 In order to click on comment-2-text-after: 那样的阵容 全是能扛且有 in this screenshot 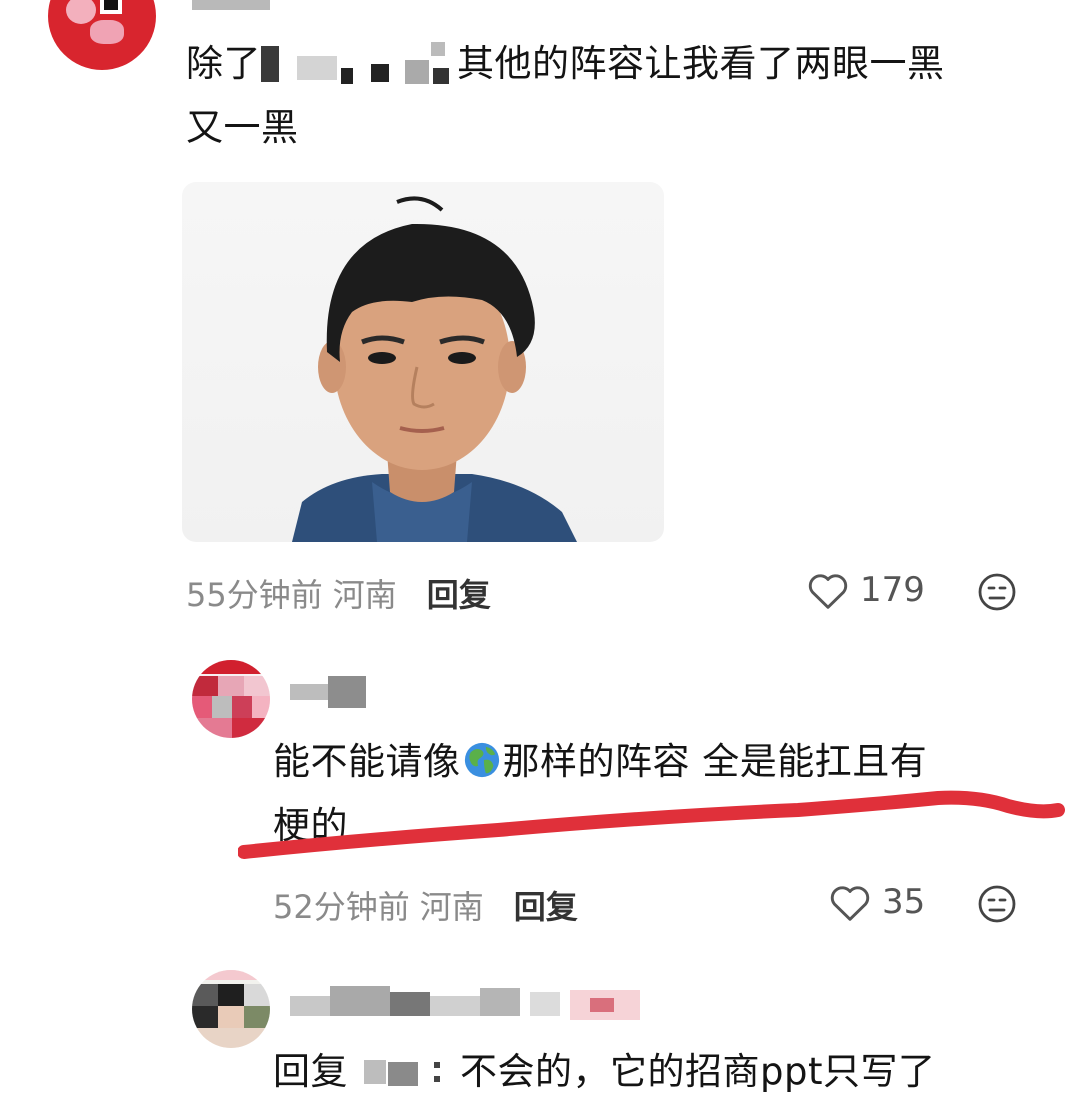, I will do `click(715, 761)`.